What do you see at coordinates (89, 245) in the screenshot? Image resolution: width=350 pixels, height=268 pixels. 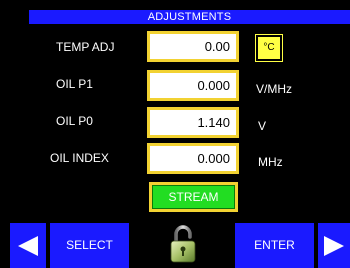 I see `select-button: SELECT` at bounding box center [89, 245].